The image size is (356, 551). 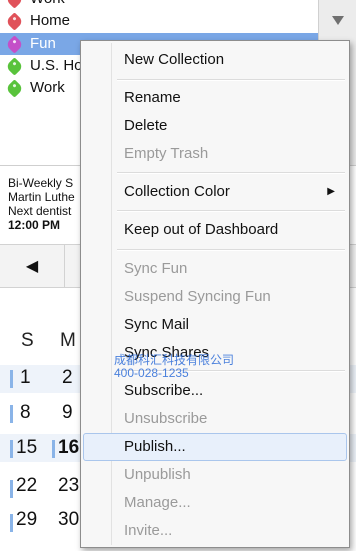 What do you see at coordinates (215, 98) in the screenshot?
I see `menu-item-rename: Rename` at bounding box center [215, 98].